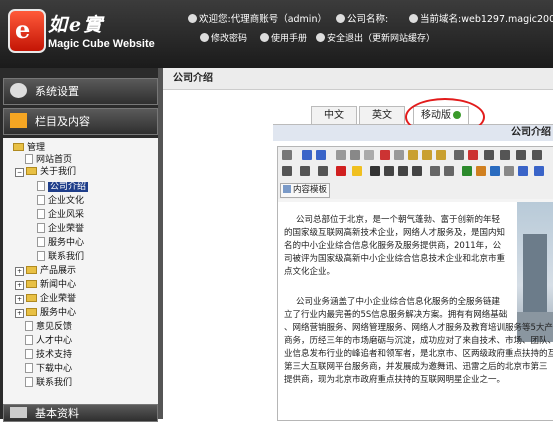 The width and height of the screenshot is (553, 423). What do you see at coordinates (467, 171) in the screenshot?
I see `image-icon` at bounding box center [467, 171].